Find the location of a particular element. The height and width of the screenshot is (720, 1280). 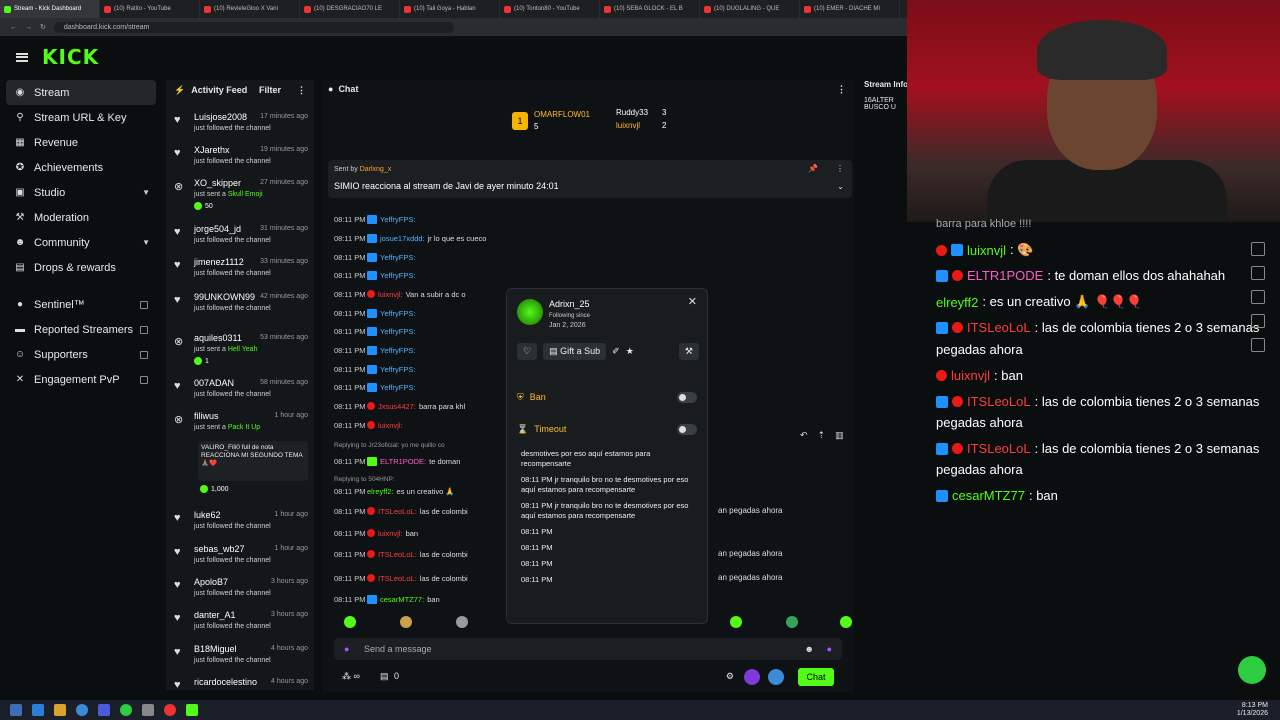

start-icon is located at coordinates (16, 710).